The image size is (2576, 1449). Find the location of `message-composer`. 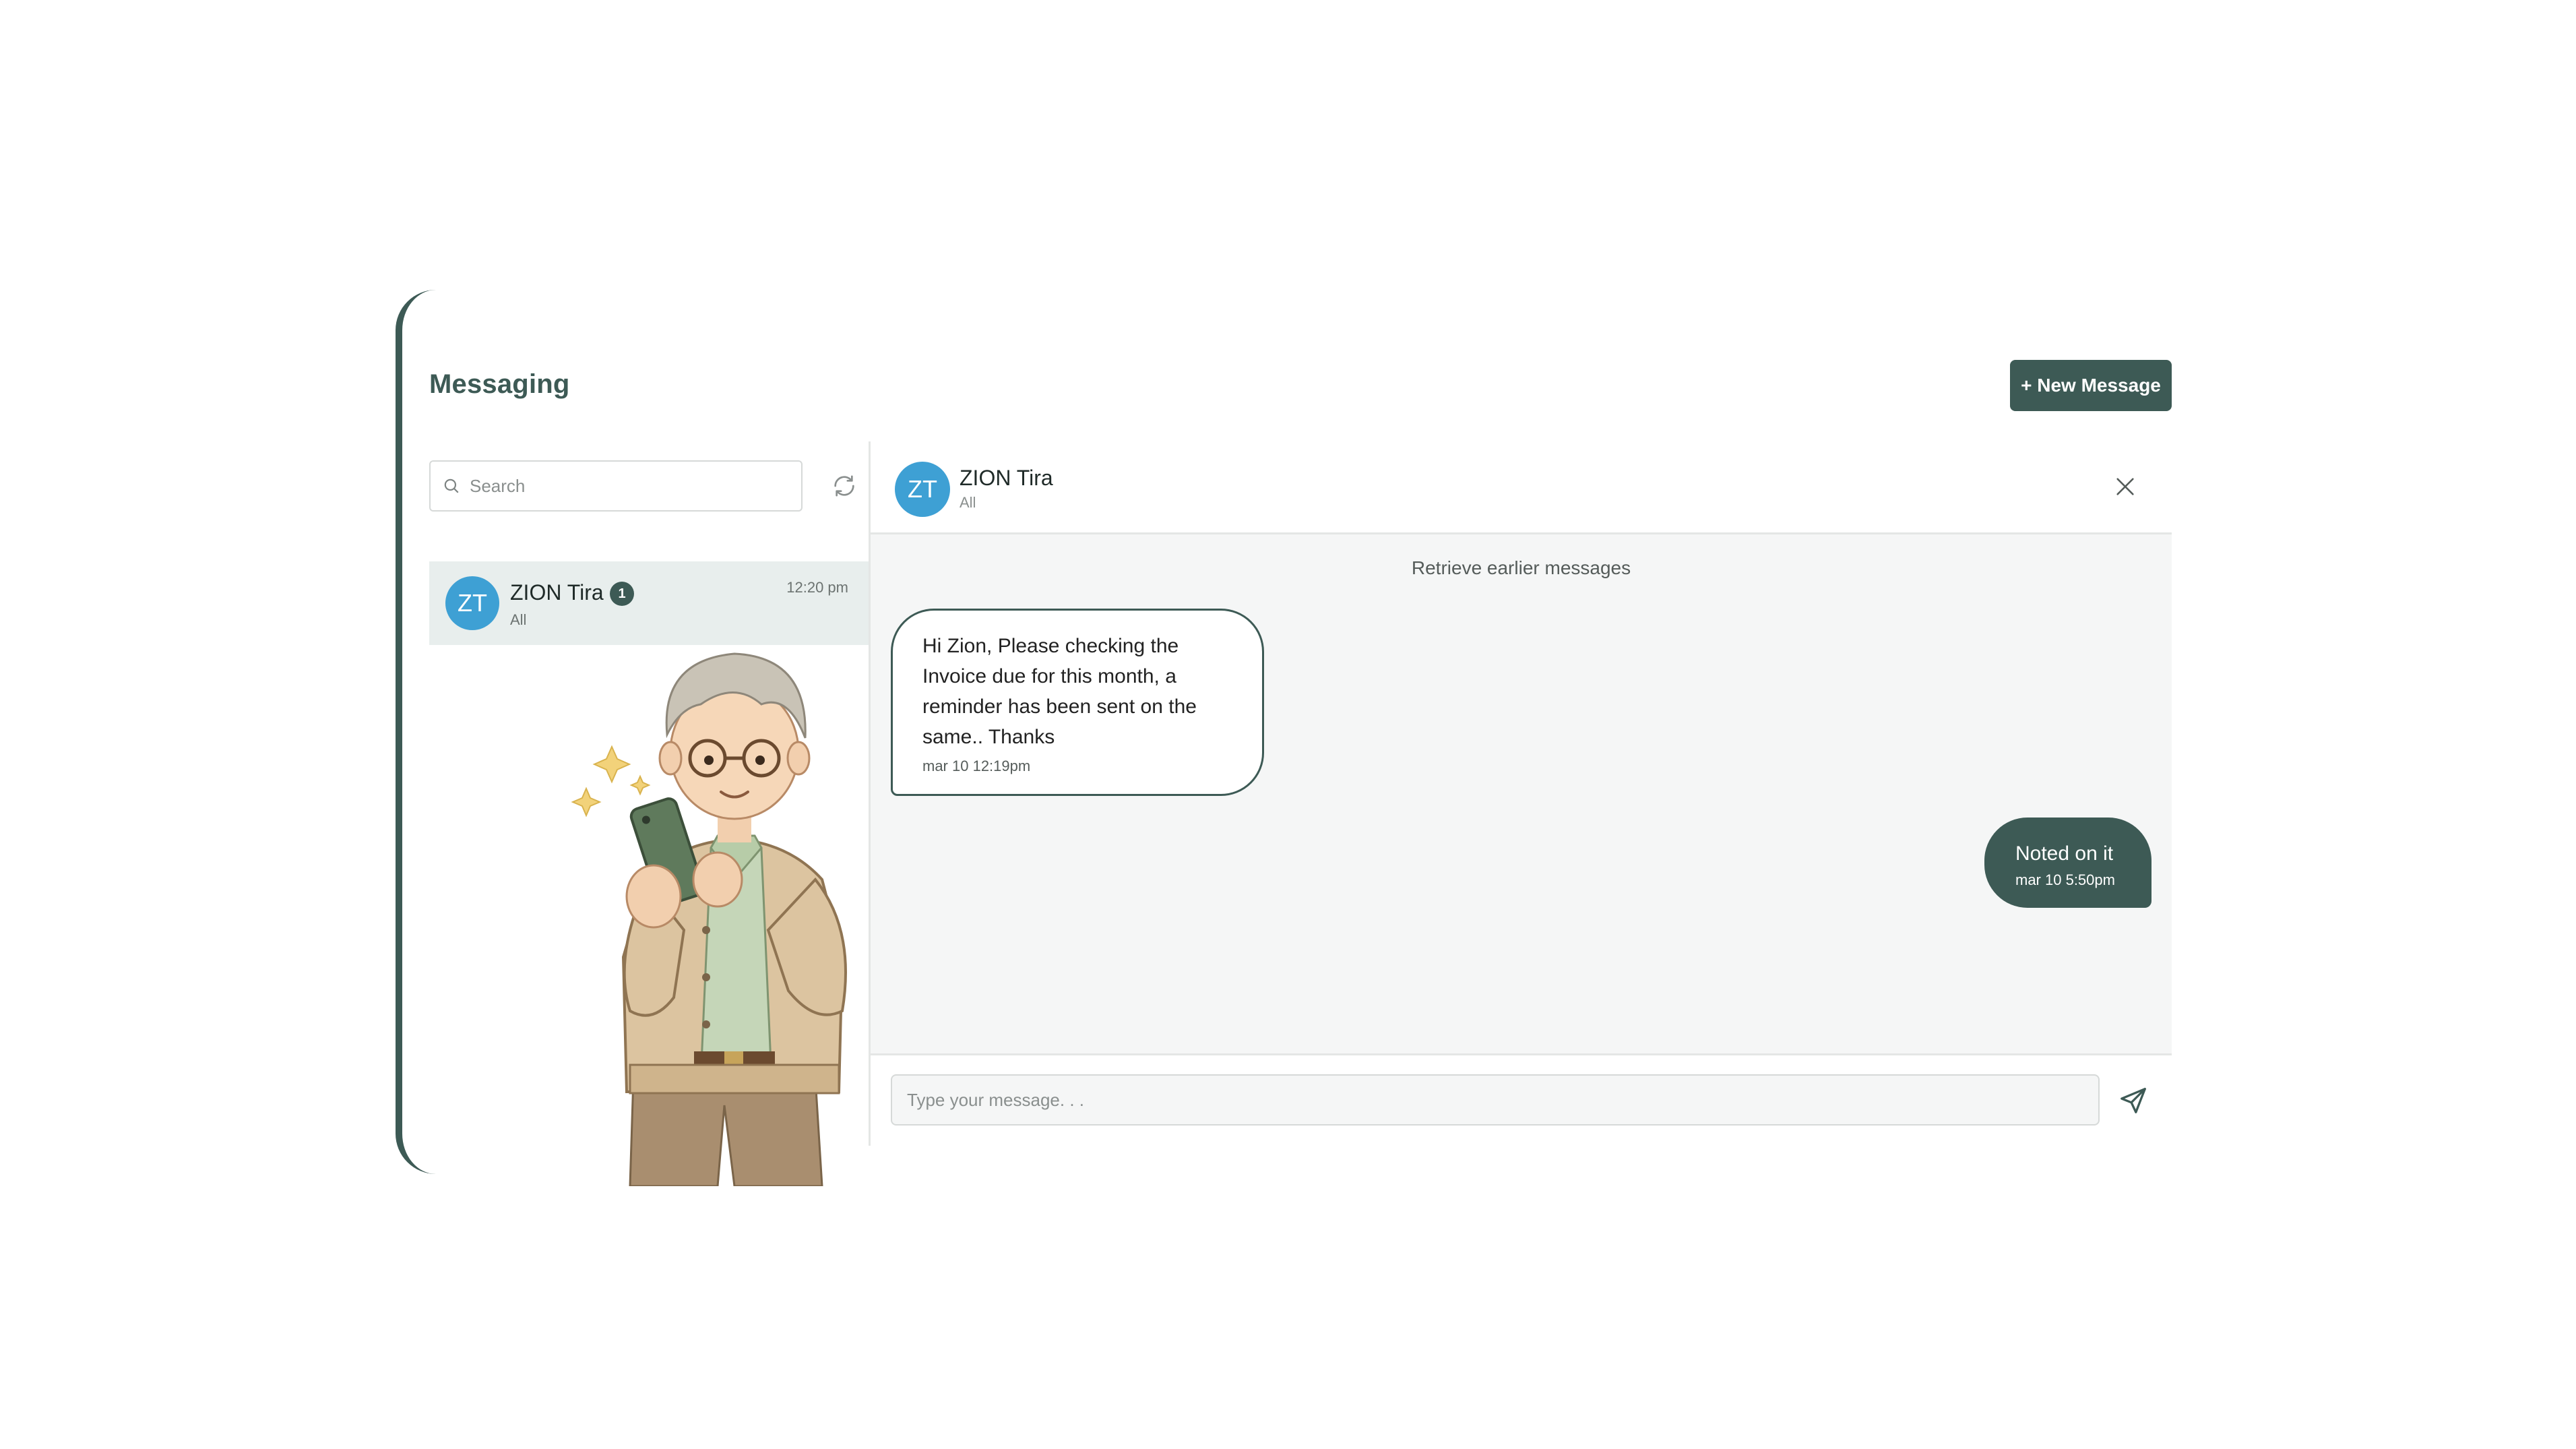

message-composer is located at coordinates (1521, 1099).